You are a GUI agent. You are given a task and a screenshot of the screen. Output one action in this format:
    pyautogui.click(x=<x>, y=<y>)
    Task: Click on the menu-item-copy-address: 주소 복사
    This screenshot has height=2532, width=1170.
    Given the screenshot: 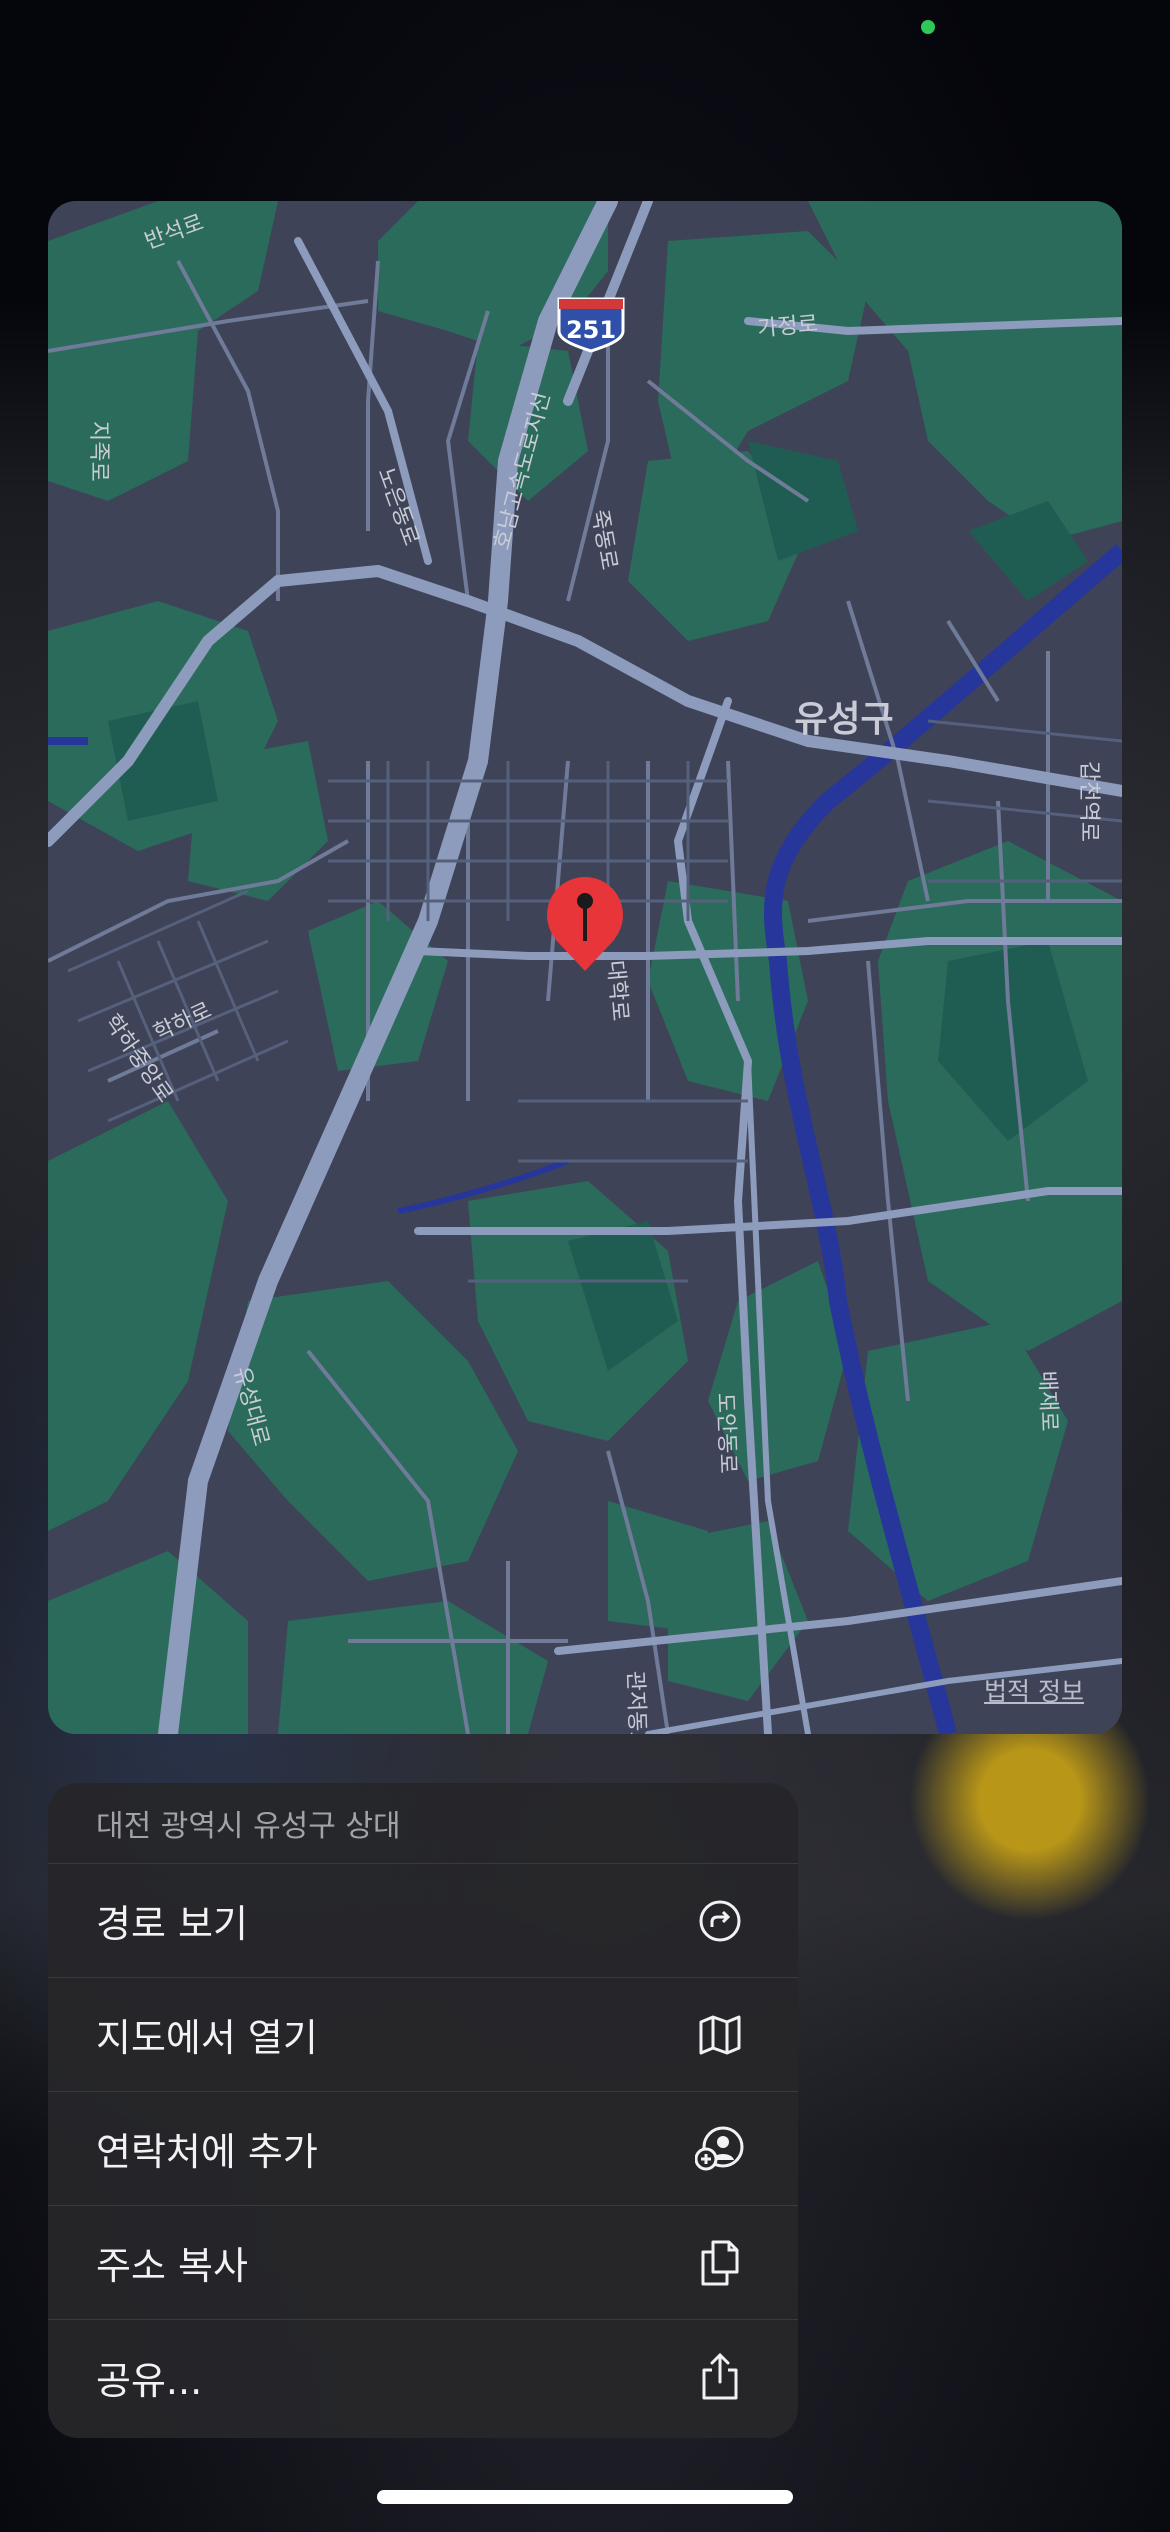 What is the action you would take?
    pyautogui.click(x=423, y=2263)
    